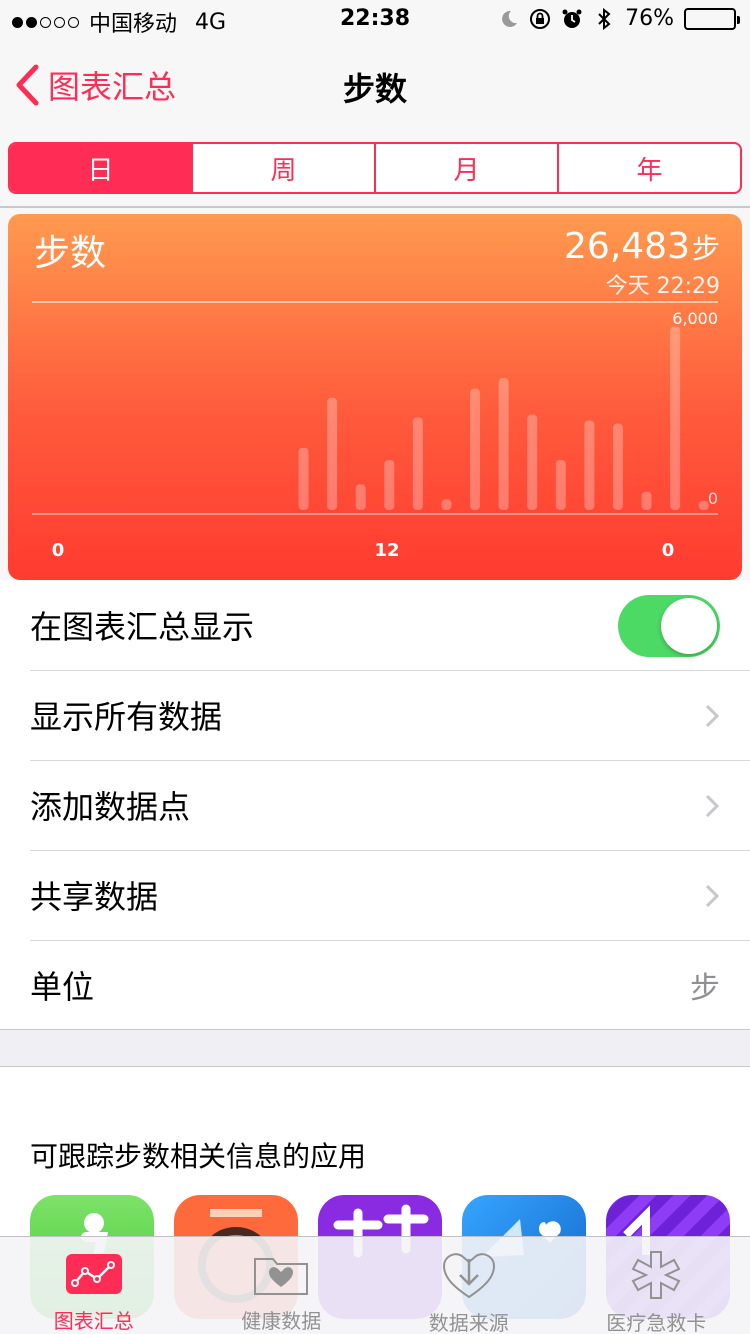  What do you see at coordinates (649, 18) in the screenshot?
I see `battery-percent: 76%` at bounding box center [649, 18].